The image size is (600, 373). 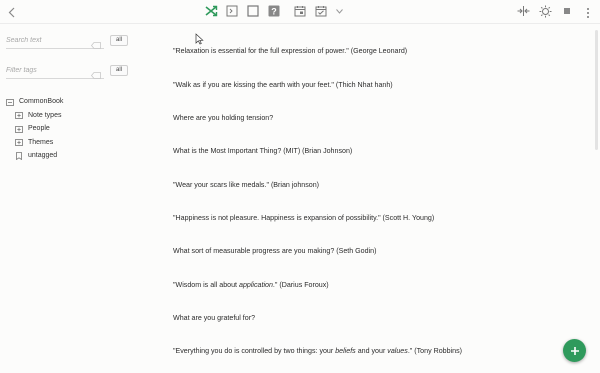 What do you see at coordinates (567, 11) in the screenshot?
I see `stop-icon` at bounding box center [567, 11].